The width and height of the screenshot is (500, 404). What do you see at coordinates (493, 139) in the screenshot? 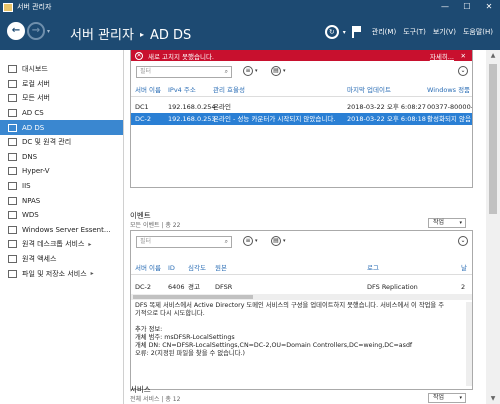
I see `scroll-thumb` at bounding box center [493, 139].